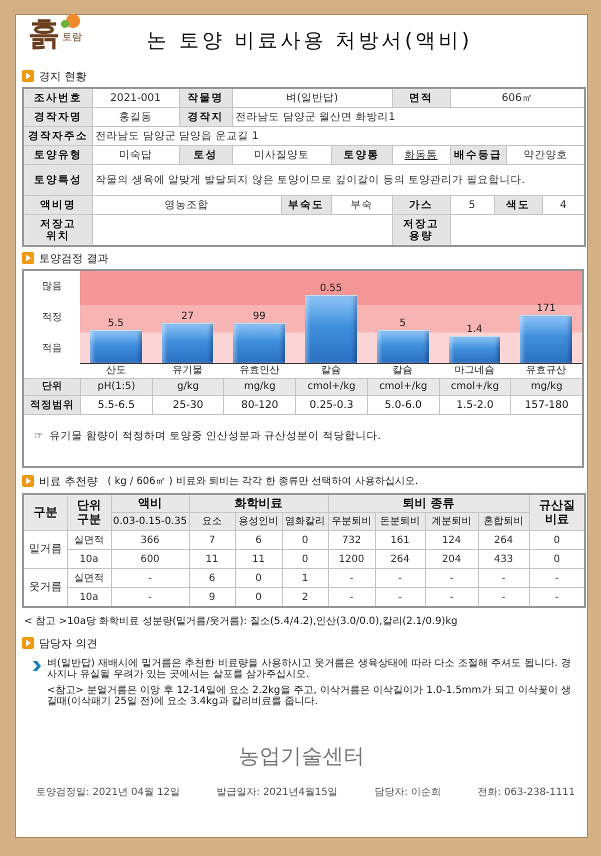 The height and width of the screenshot is (856, 601). I want to click on field-label: 배수등급, so click(478, 155).